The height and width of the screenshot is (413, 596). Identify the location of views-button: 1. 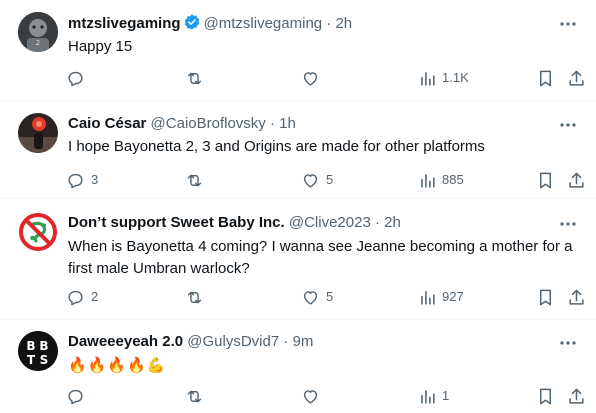
(434, 396).